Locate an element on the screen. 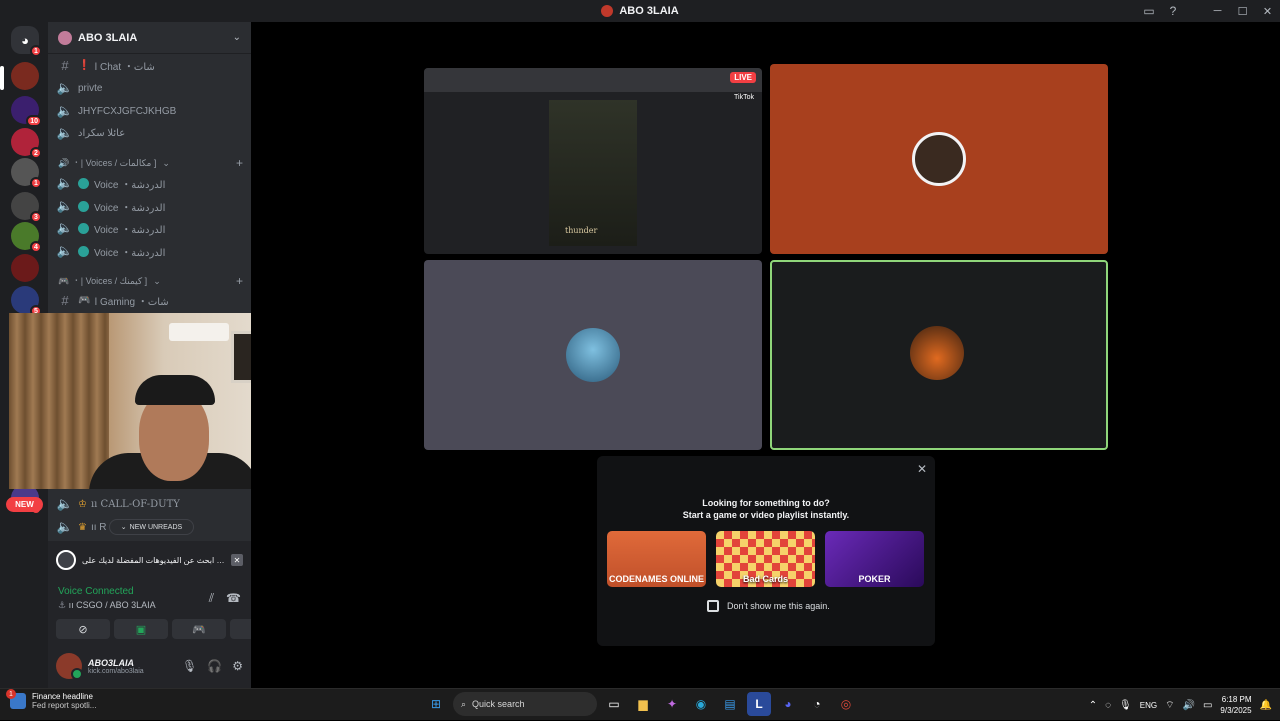  launcher-icon: L is located at coordinates (759, 704).